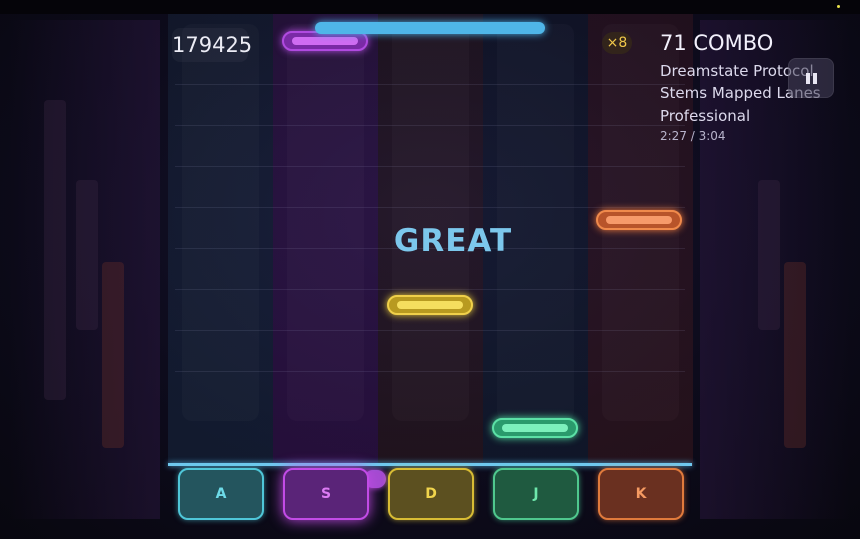 Image resolution: width=860 pixels, height=539 pixels. Describe the element at coordinates (430, 28) in the screenshot. I see `song-progress-bar` at that location.